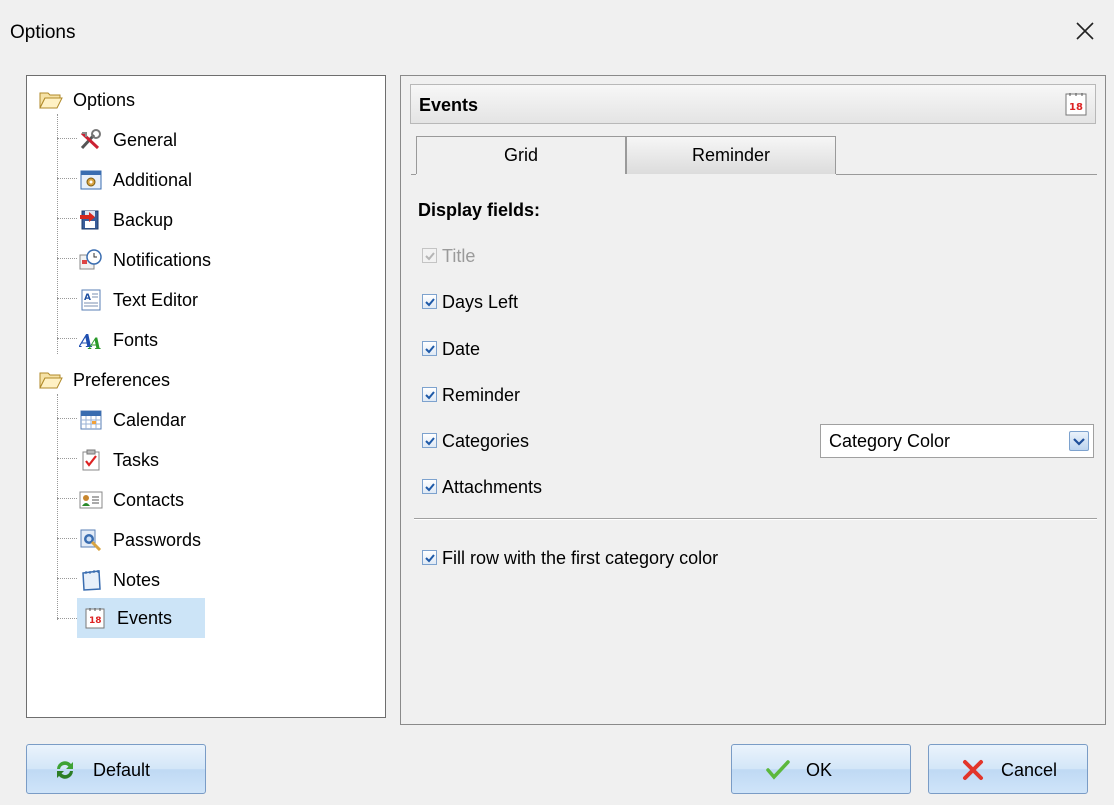  What do you see at coordinates (480, 302) in the screenshot?
I see `checkbox-label: Days Left` at bounding box center [480, 302].